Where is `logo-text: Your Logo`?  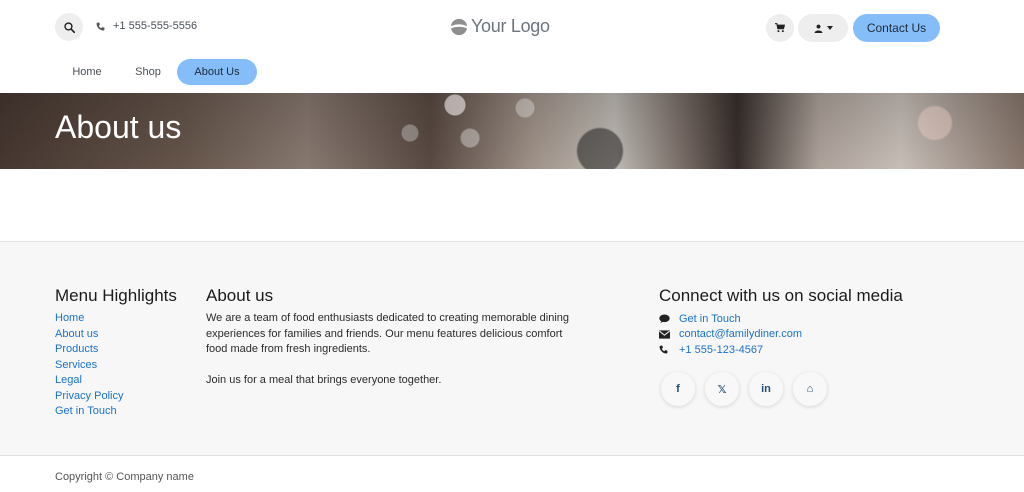
logo-text: Your Logo is located at coordinates (510, 26).